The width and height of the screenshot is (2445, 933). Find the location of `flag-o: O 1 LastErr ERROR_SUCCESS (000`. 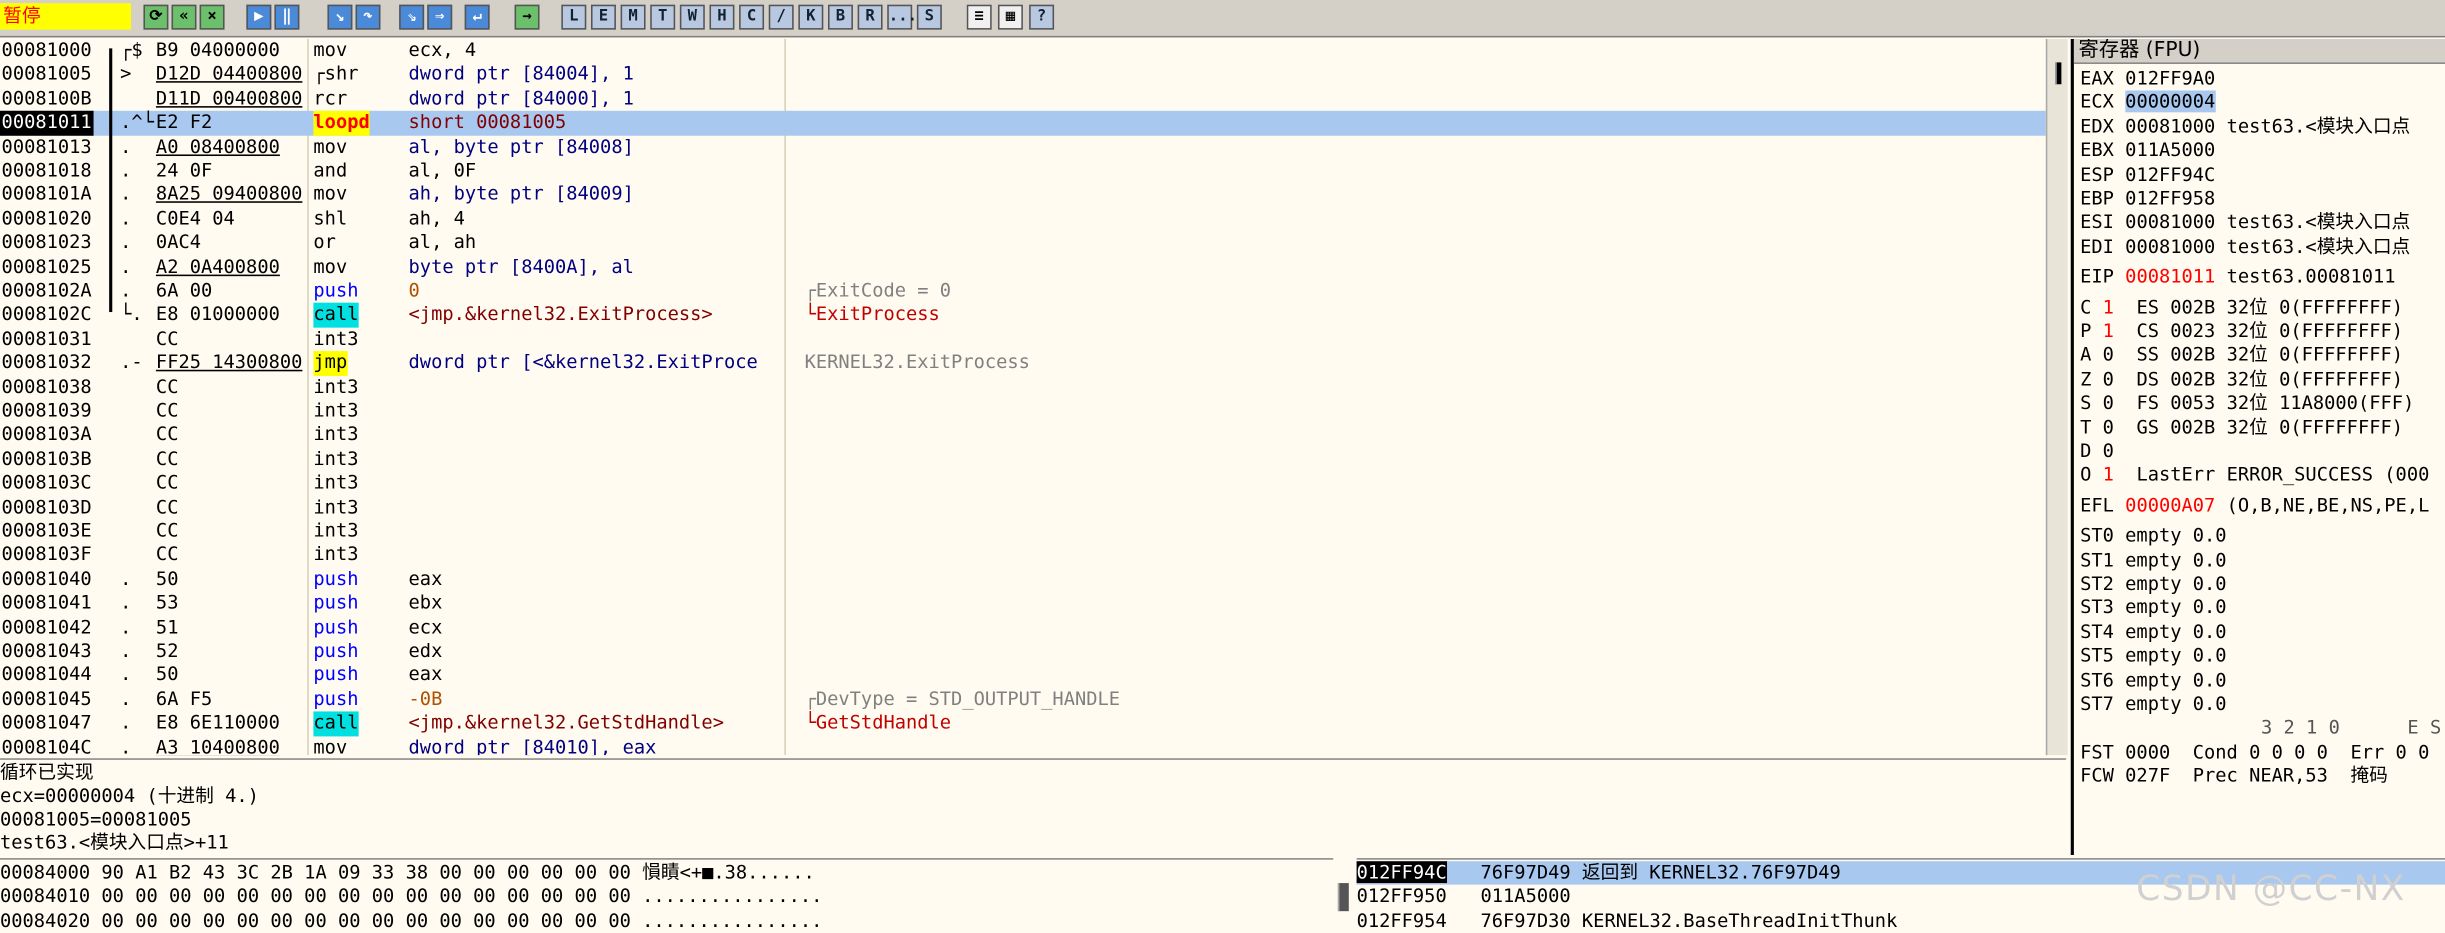

flag-o: O 1 LastErr ERROR_SUCCESS (000 is located at coordinates (2254, 476).